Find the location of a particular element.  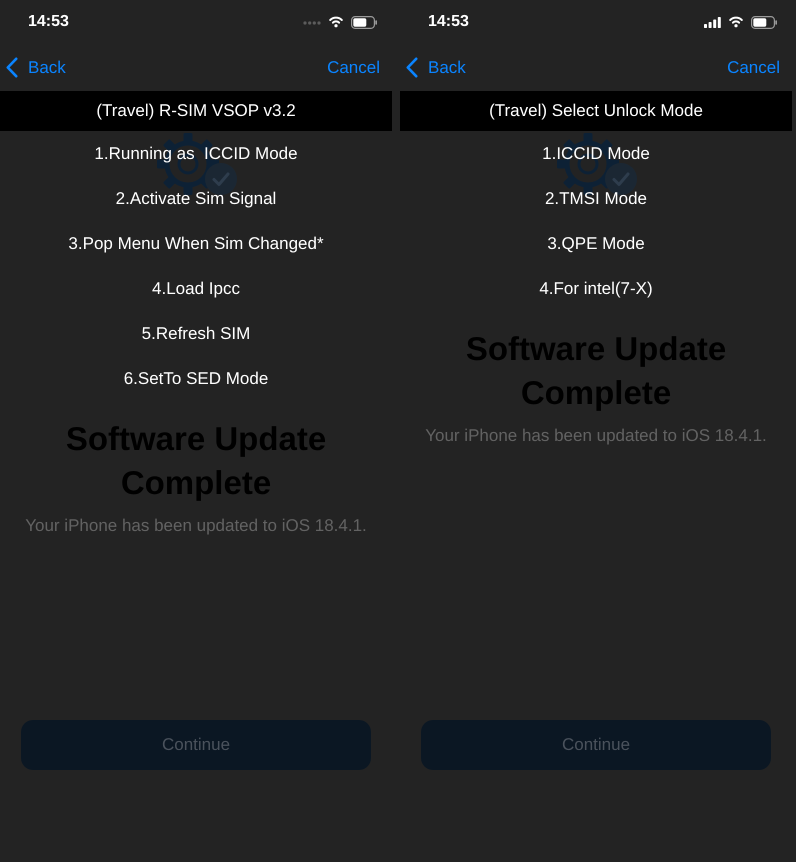

menu-item: 6.SetTo SED Mode is located at coordinates (196, 378).